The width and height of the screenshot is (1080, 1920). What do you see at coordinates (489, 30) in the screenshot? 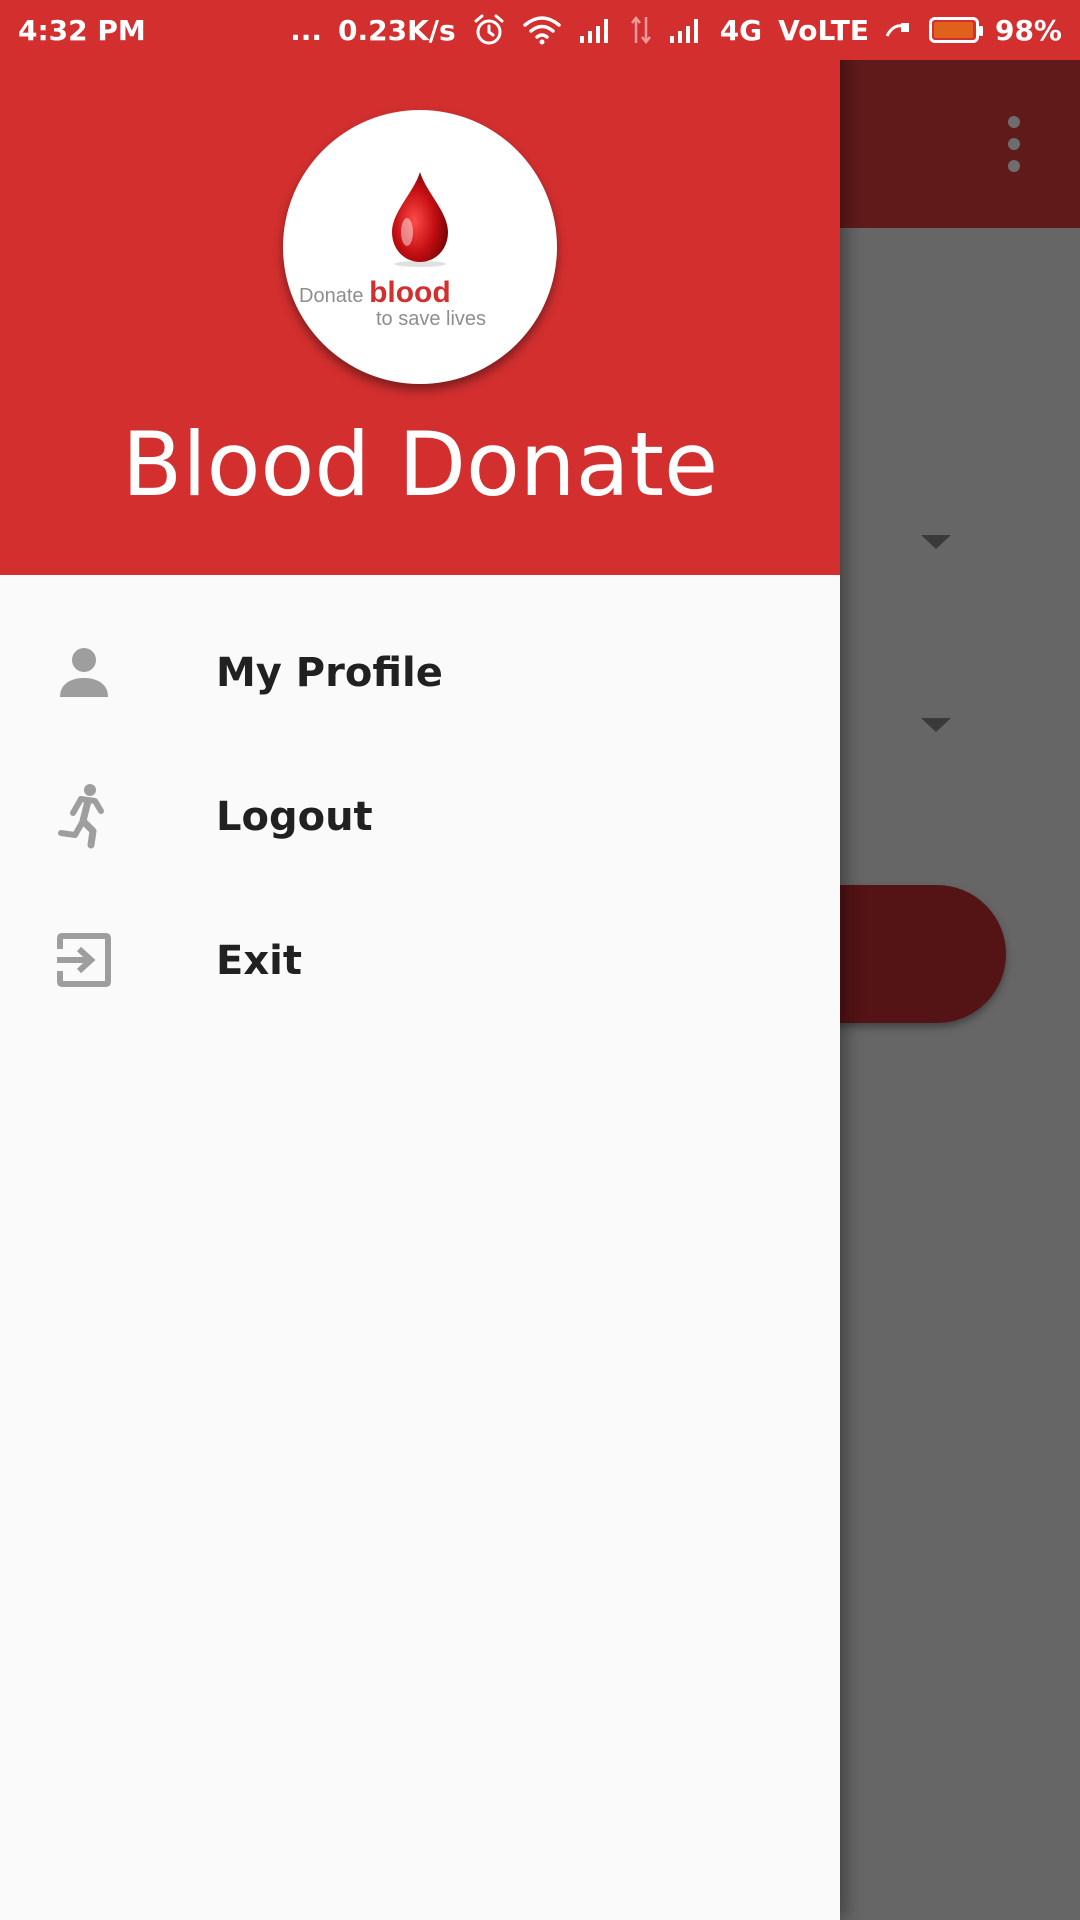
I see `alarm-icon` at bounding box center [489, 30].